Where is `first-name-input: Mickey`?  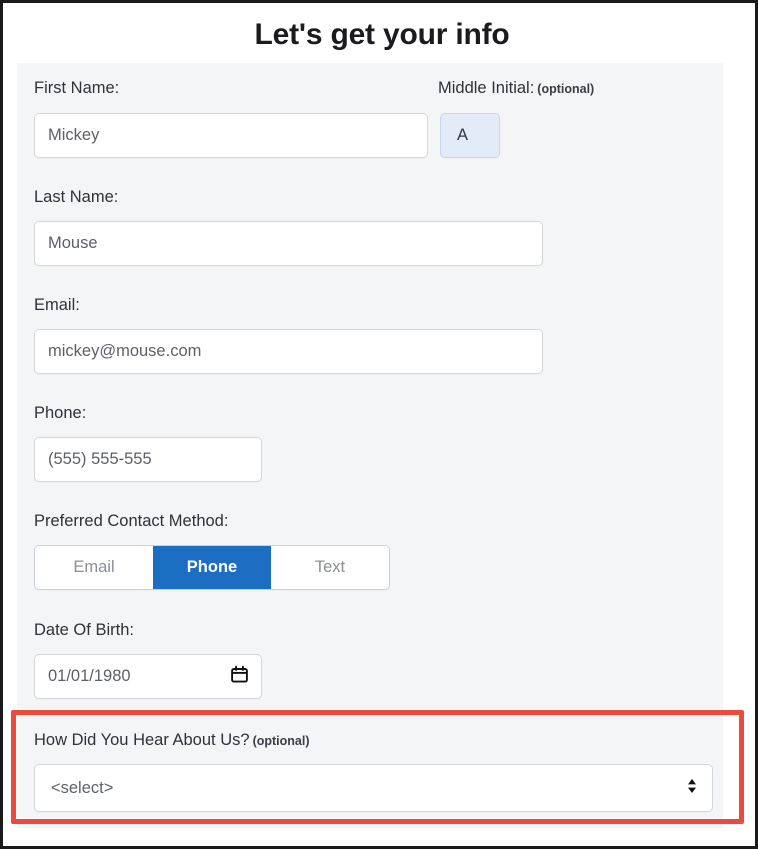
first-name-input: Mickey is located at coordinates (231, 135).